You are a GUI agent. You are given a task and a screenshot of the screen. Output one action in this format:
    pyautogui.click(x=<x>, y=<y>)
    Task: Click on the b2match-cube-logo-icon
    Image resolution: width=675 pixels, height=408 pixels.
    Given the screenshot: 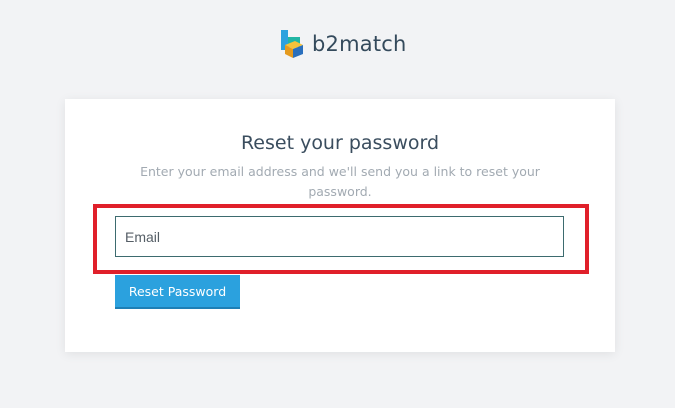 What is the action you would take?
    pyautogui.click(x=292, y=44)
    